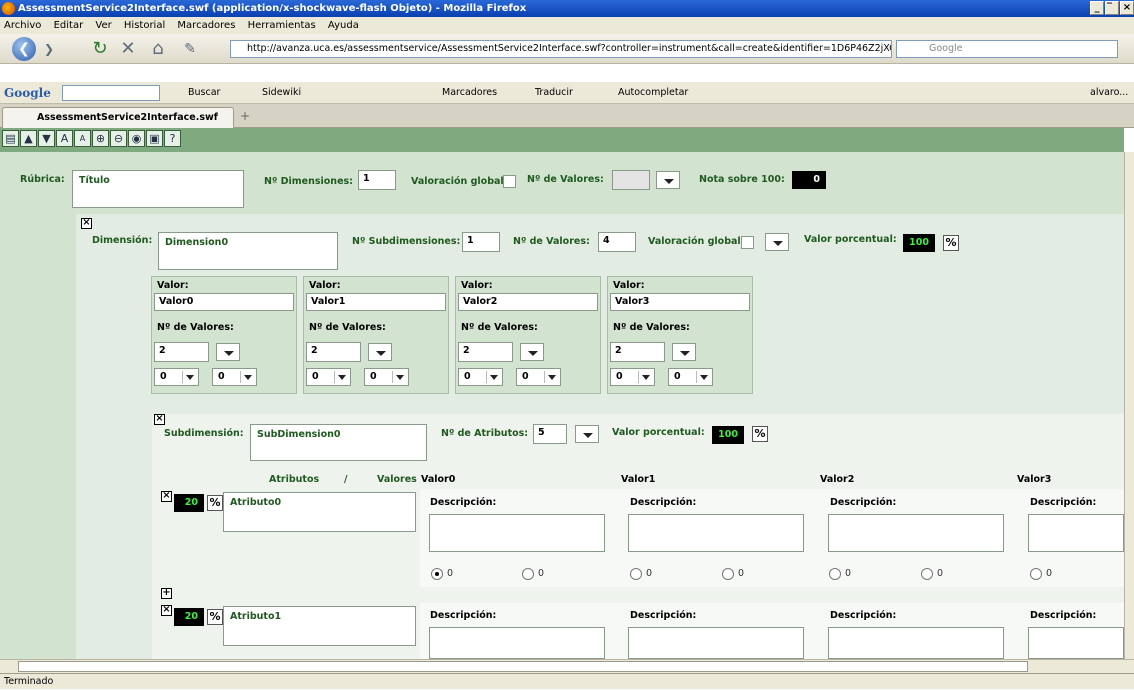  What do you see at coordinates (282, 25) in the screenshot?
I see `menu-herramientas: Herramientas` at bounding box center [282, 25].